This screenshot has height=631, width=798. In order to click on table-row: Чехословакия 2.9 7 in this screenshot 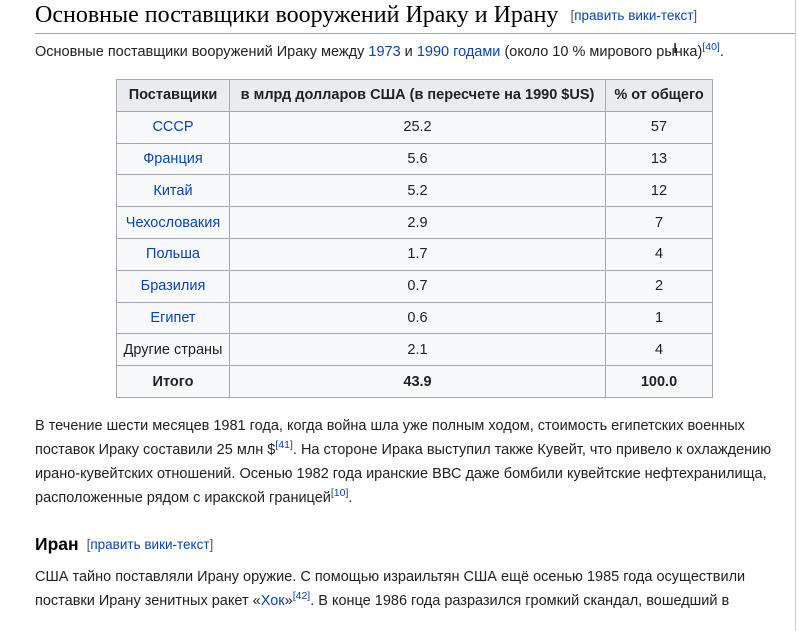, I will do `click(414, 222)`.